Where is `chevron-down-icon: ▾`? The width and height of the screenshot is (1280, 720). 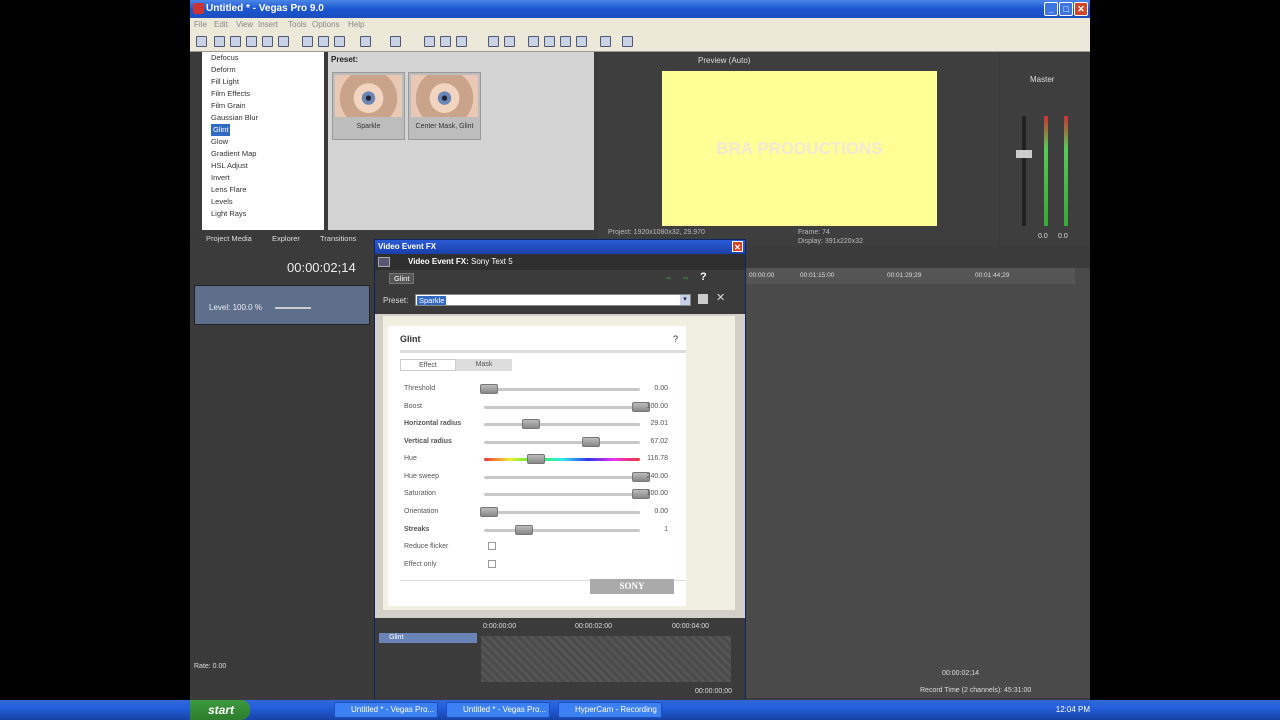 chevron-down-icon: ▾ is located at coordinates (685, 300).